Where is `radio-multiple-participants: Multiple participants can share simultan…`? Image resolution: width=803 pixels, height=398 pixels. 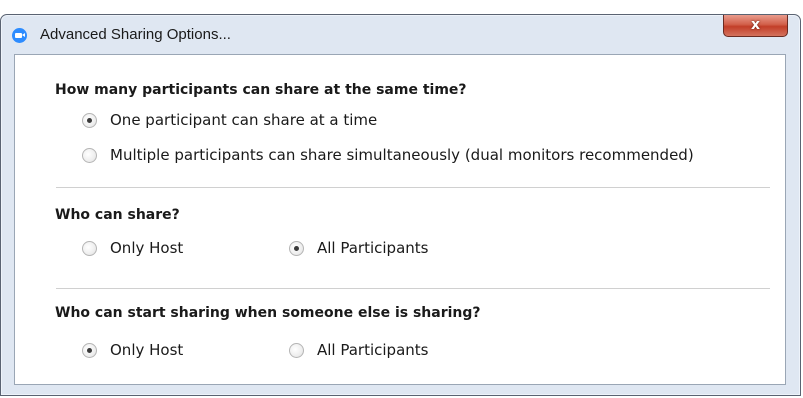 radio-multiple-participants: Multiple participants can share simultan… is located at coordinates (388, 155).